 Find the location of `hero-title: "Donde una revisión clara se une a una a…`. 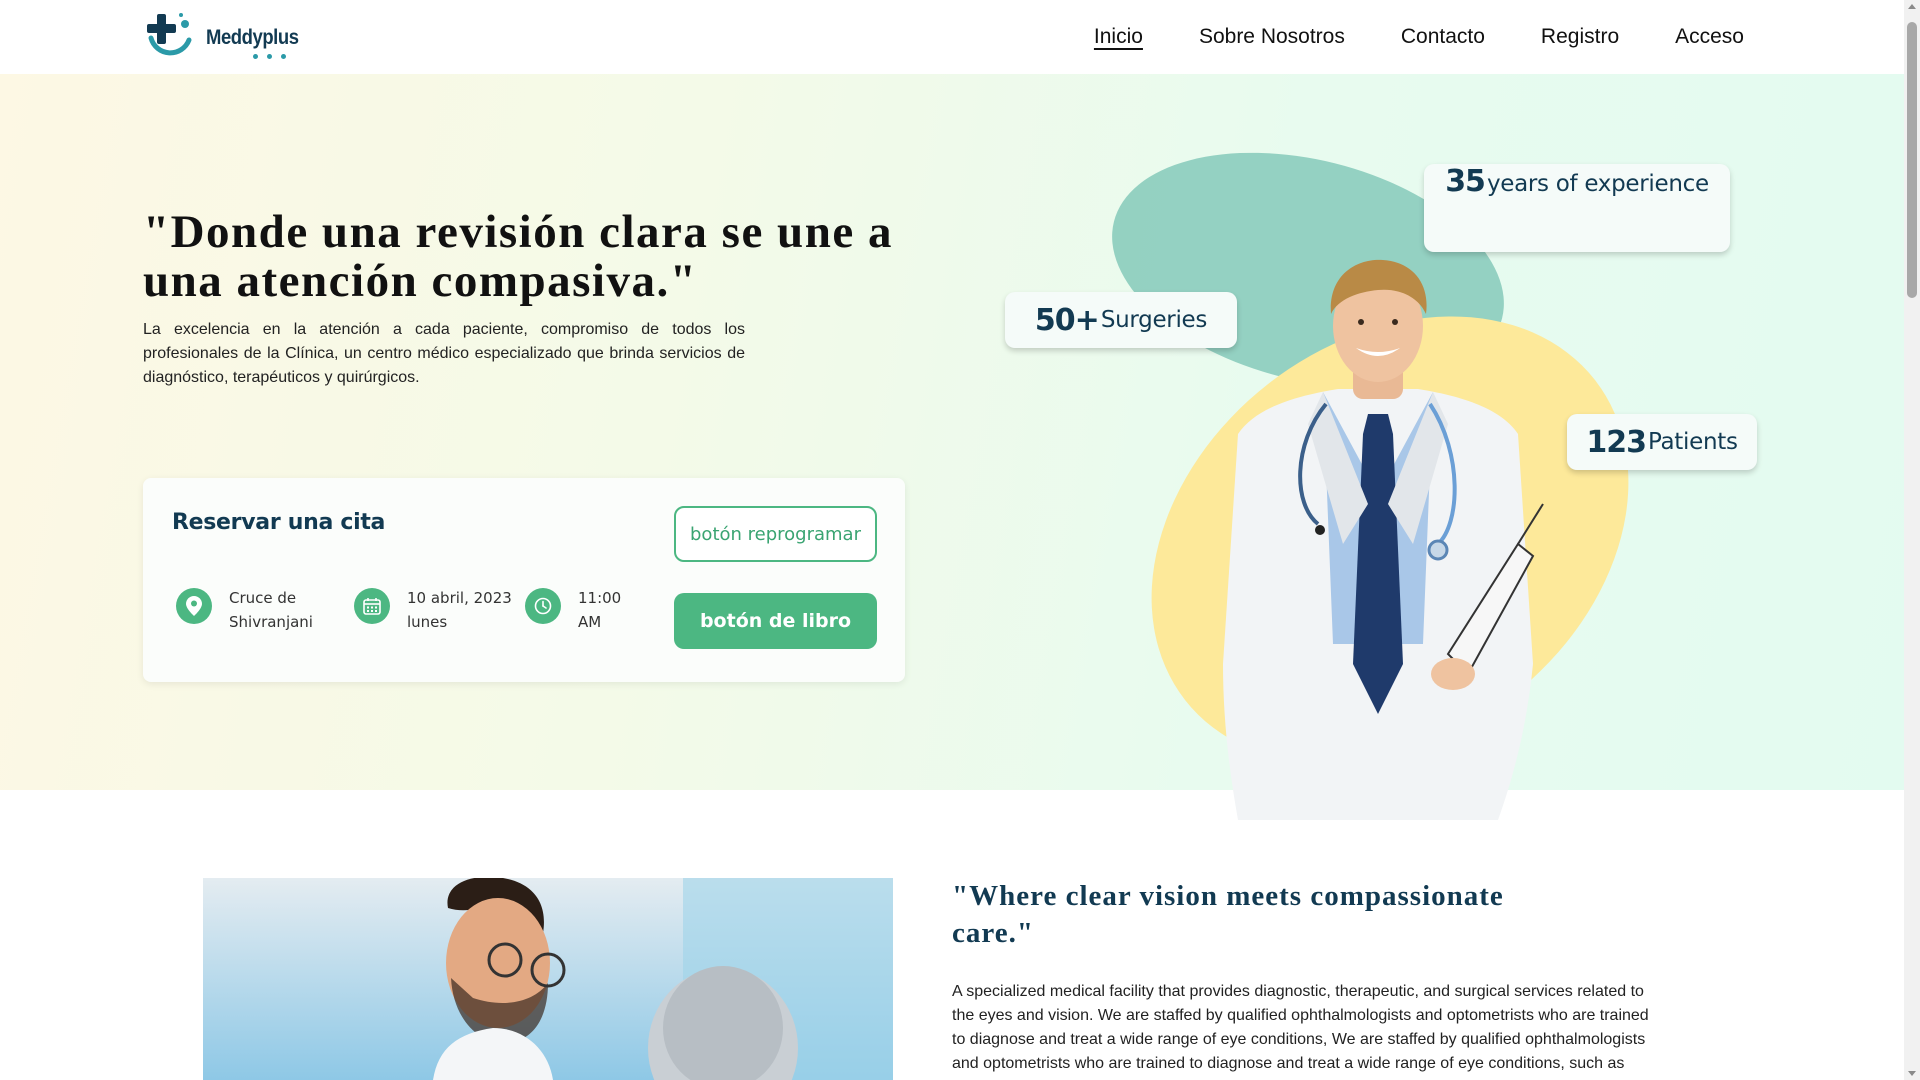

hero-title: "Donde una revisión clara se une a una a… is located at coordinates (518, 256).